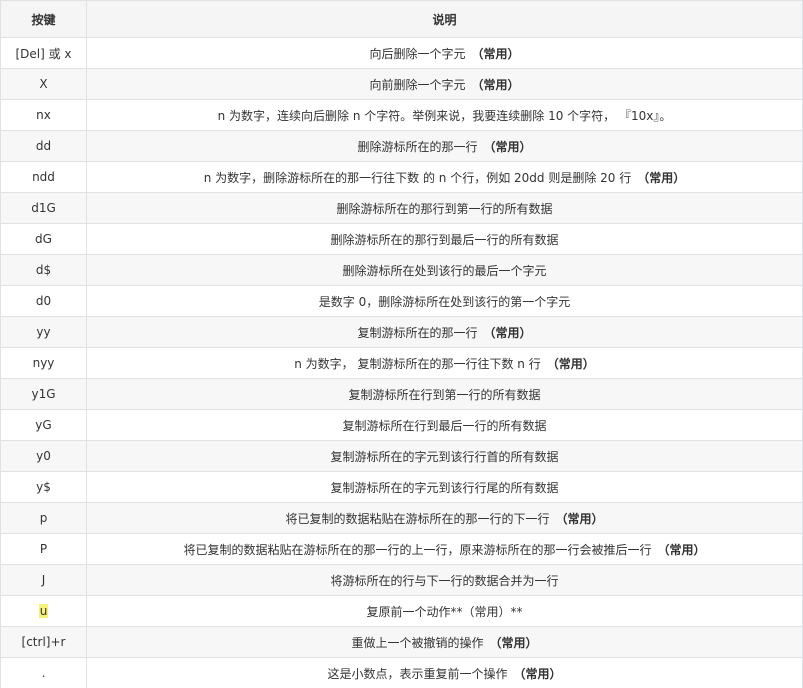 The height and width of the screenshot is (688, 803). I want to click on table-row: d1G 删除游标所在的那行到第一行的所有数据, so click(401, 208).